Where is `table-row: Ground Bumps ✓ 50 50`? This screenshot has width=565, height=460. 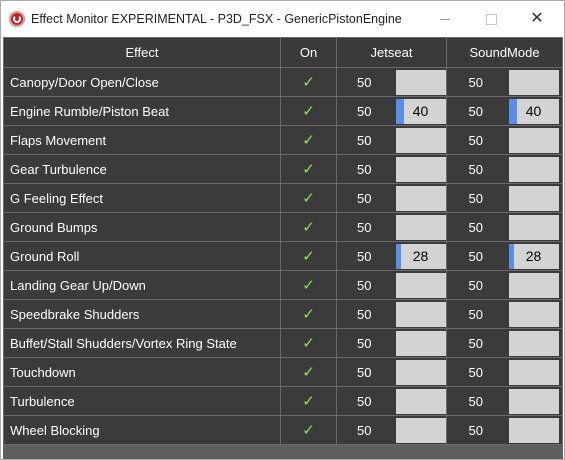
table-row: Ground Bumps ✓ 50 50 is located at coordinates (283, 227).